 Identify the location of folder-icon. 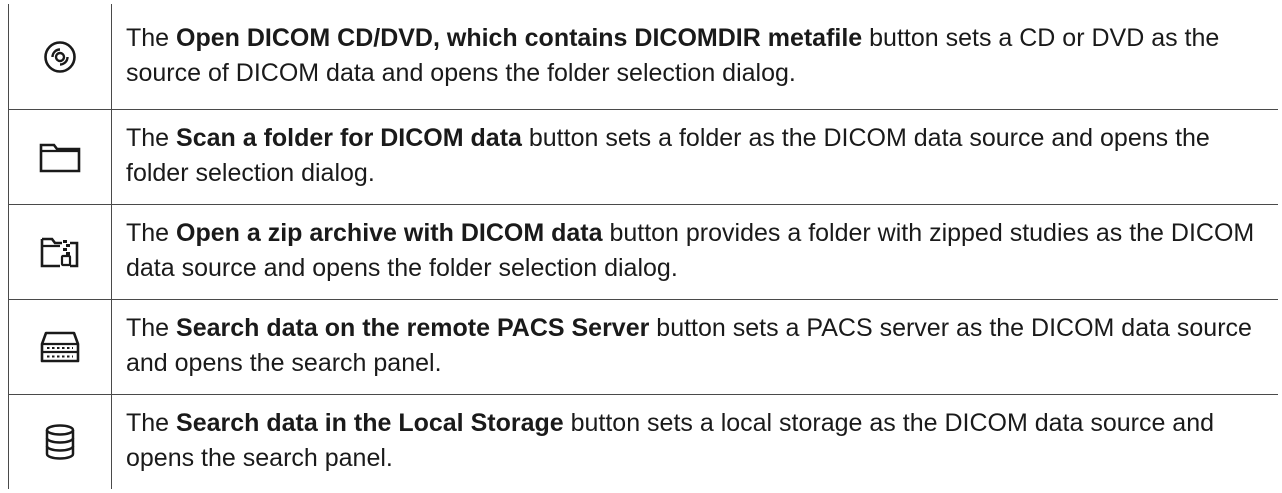
(60, 157).